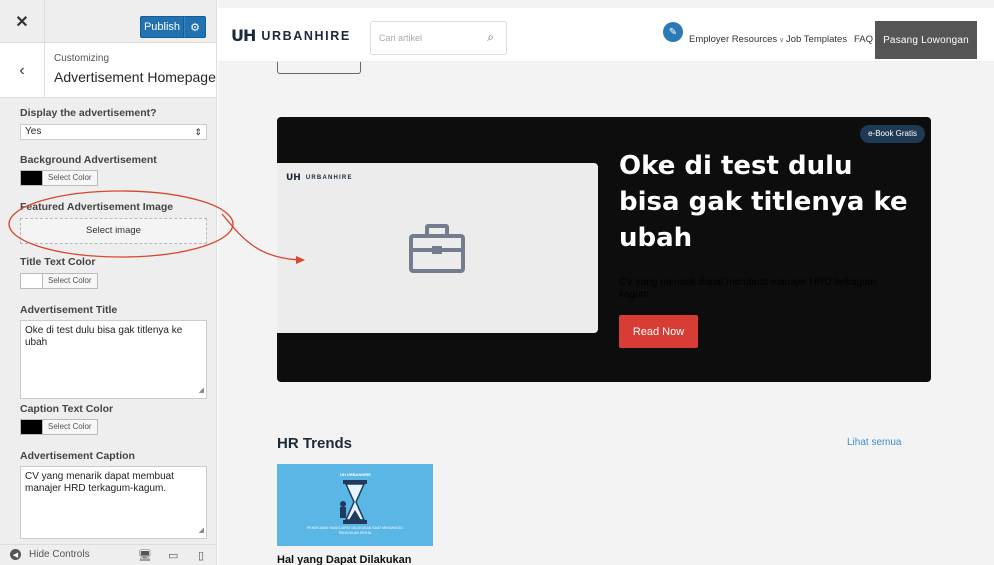 The width and height of the screenshot is (994, 565). What do you see at coordinates (22, 70) in the screenshot?
I see `back-chevron-icon: ‹` at bounding box center [22, 70].